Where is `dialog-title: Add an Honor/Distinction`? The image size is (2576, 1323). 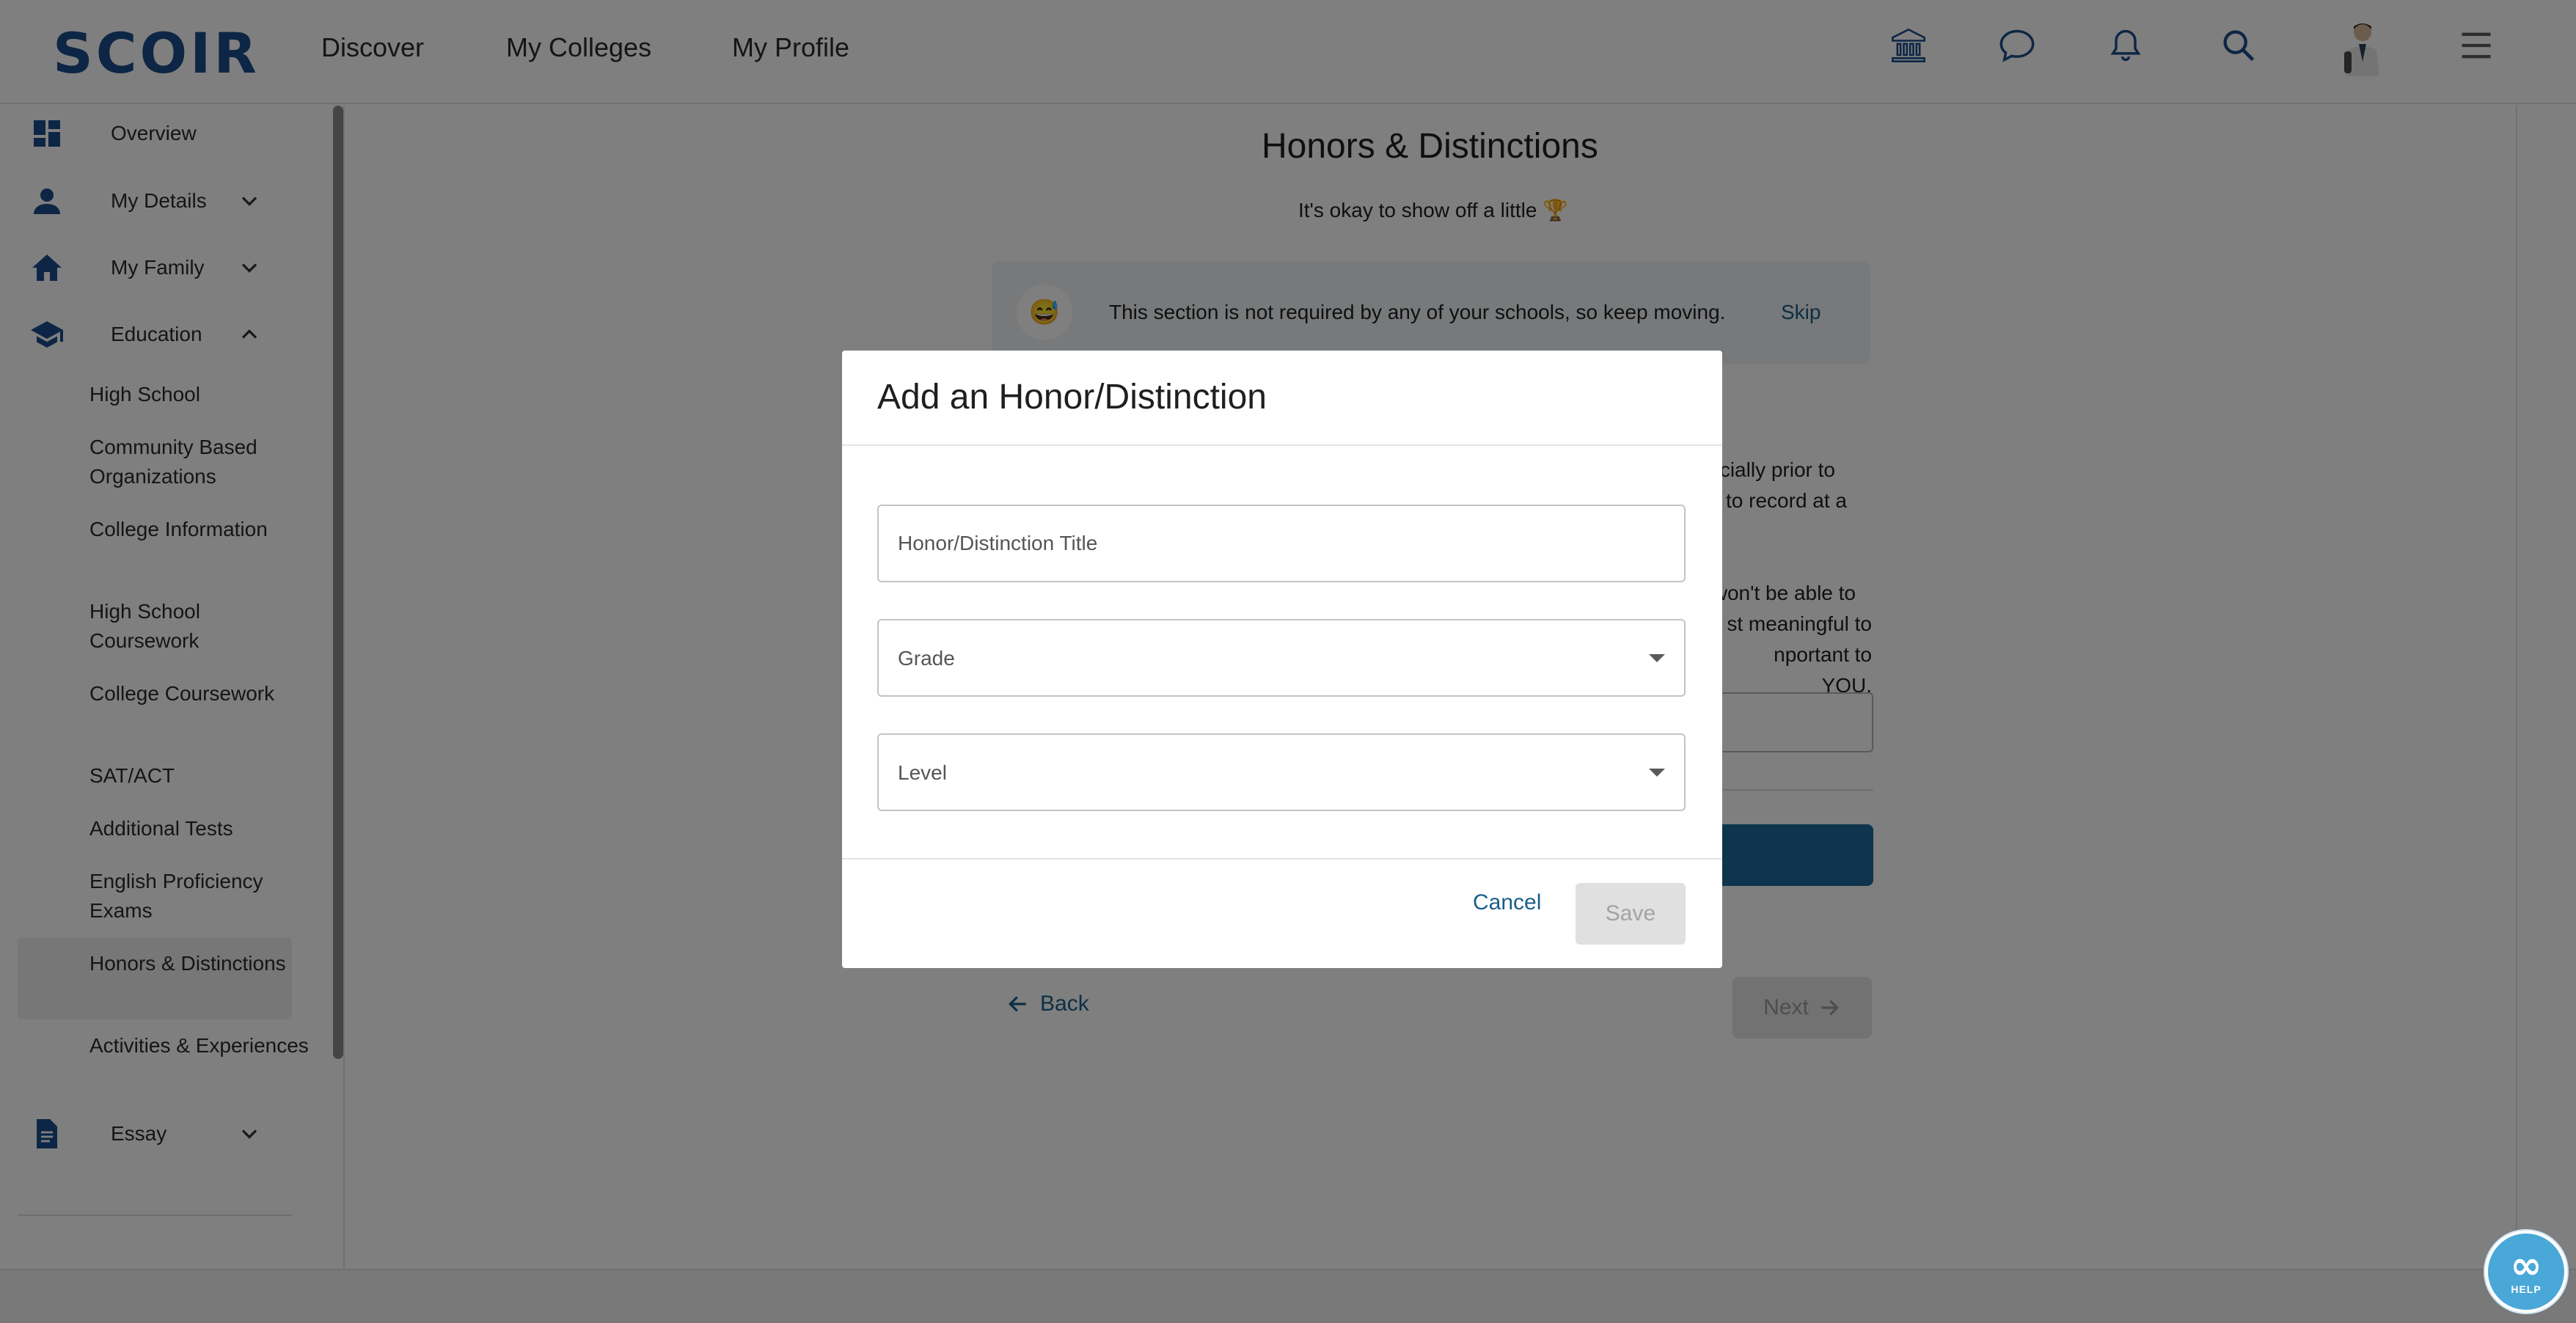 dialog-title: Add an Honor/Distinction is located at coordinates (1072, 397).